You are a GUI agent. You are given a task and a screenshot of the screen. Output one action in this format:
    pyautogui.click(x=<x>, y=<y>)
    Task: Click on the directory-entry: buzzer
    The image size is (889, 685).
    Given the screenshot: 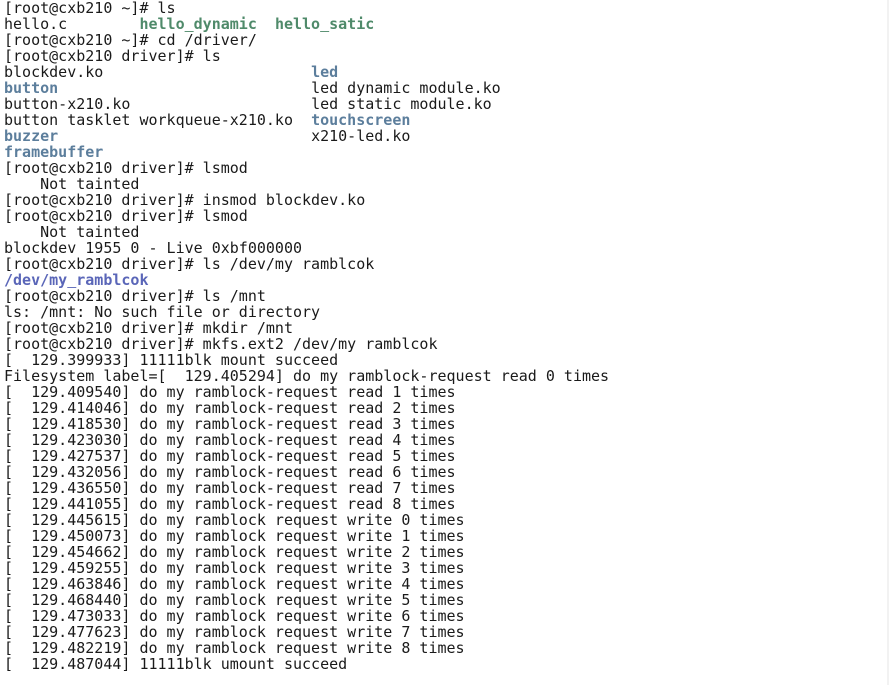 What is the action you would take?
    pyautogui.click(x=31, y=136)
    